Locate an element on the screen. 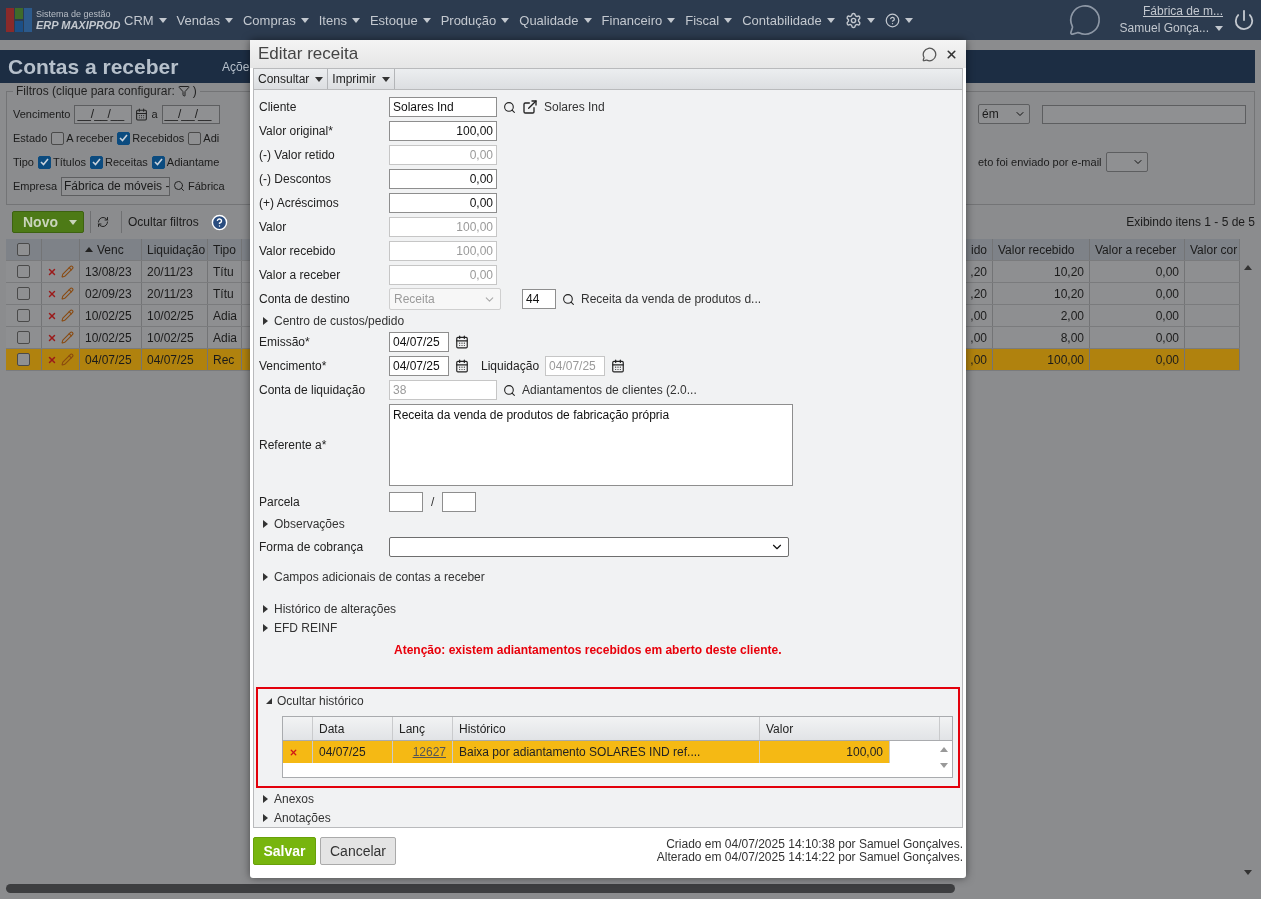 Image resolution: width=1261 pixels, height=899 pixels. text-area: Receita da venda de produtos de fabricação própria is located at coordinates (591, 445).